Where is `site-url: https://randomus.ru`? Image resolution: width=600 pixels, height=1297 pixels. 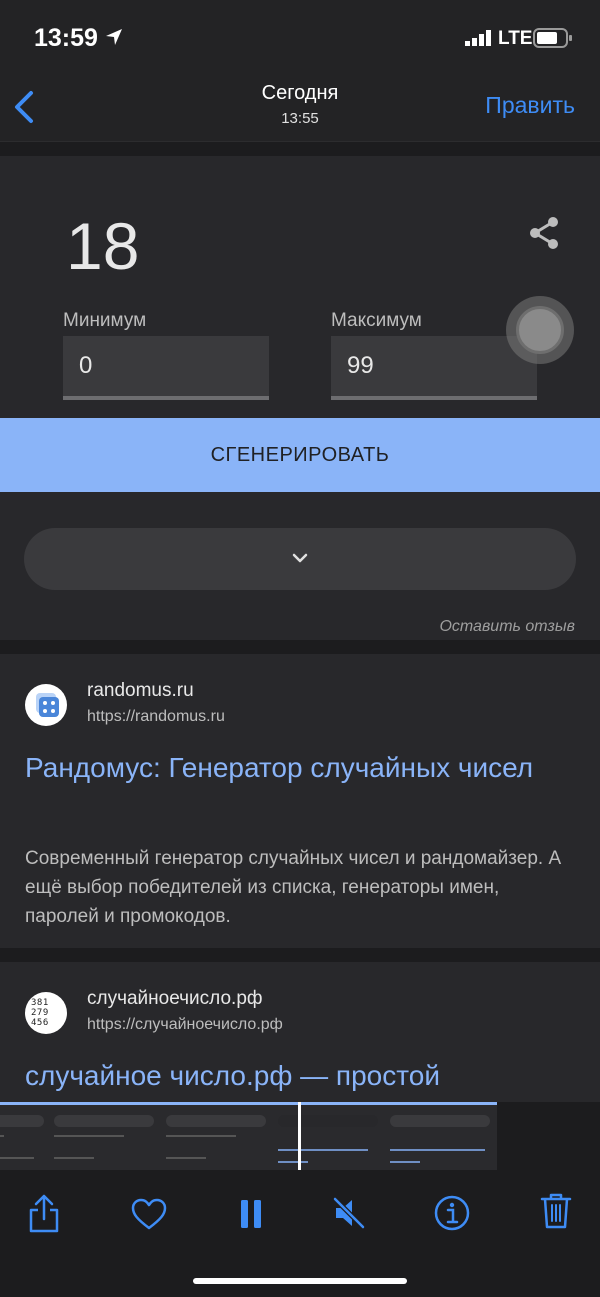 site-url: https://randomus.ru is located at coordinates (156, 716).